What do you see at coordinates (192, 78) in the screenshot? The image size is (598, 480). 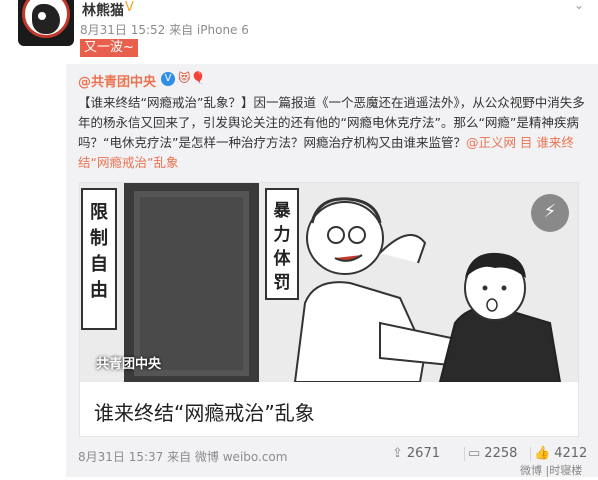 I see `emoji-icons: 😻🎈` at bounding box center [192, 78].